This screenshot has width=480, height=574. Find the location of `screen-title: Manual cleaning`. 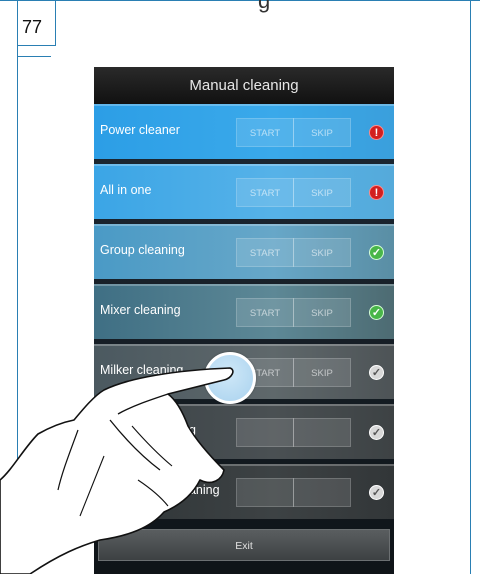

screen-title: Manual cleaning is located at coordinates (244, 86).